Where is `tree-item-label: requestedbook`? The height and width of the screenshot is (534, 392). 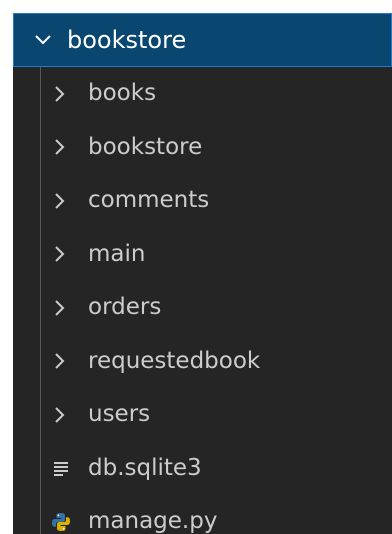 tree-item-label: requestedbook is located at coordinates (174, 360).